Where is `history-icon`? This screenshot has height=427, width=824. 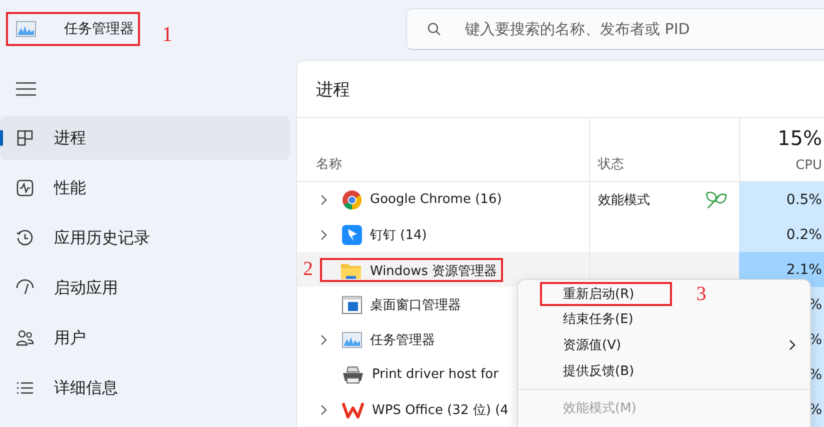 history-icon is located at coordinates (25, 238).